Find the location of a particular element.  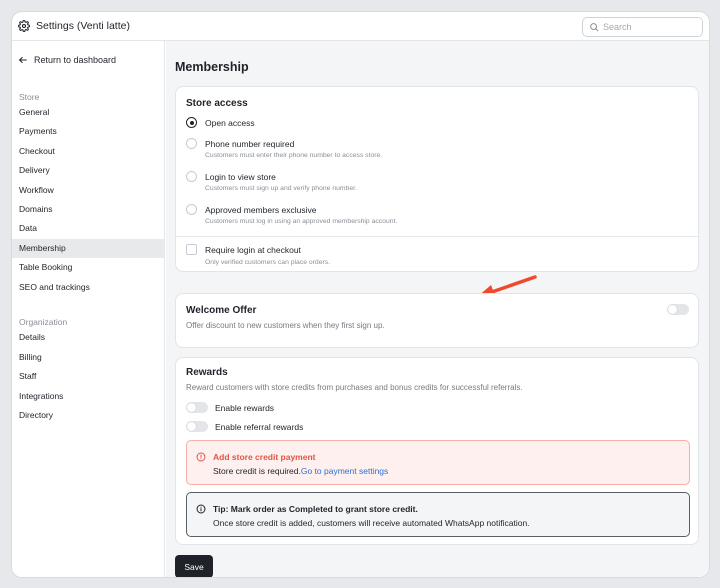

store-access-divider is located at coordinates (437, 236).